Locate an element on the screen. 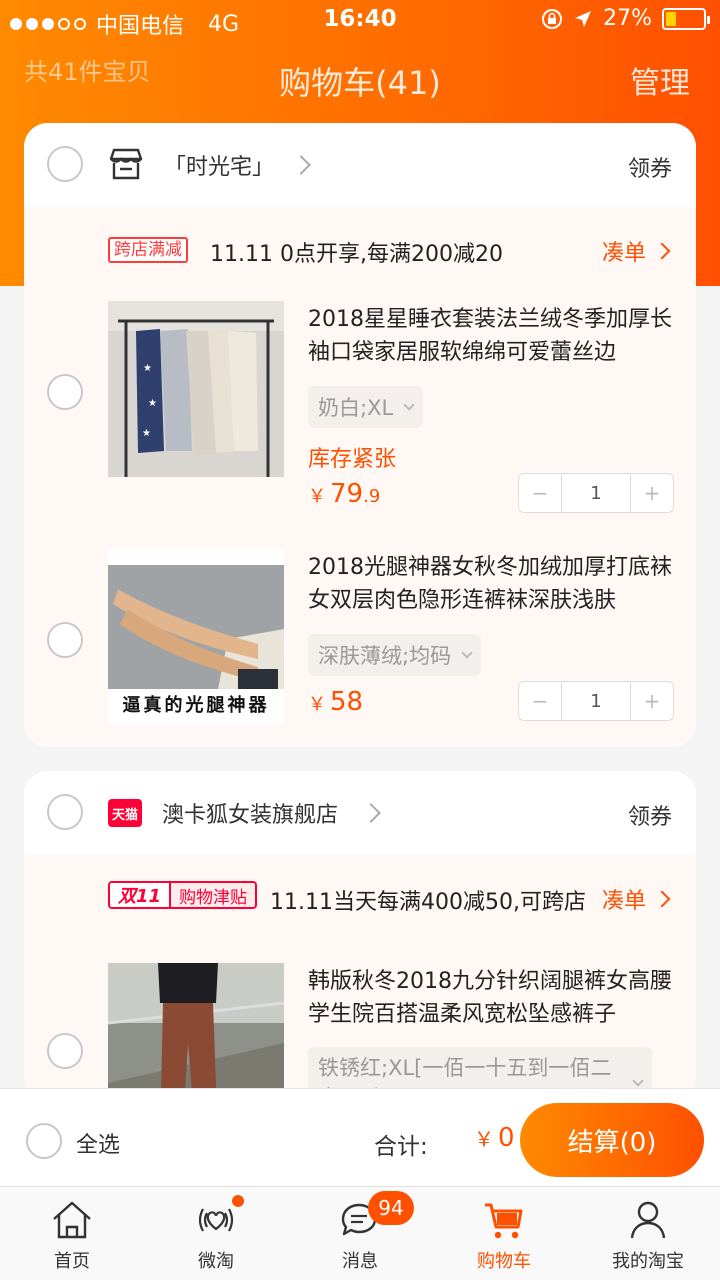 This screenshot has width=720, height=1280. item-price: ￥ 79.9 is located at coordinates (344, 494).